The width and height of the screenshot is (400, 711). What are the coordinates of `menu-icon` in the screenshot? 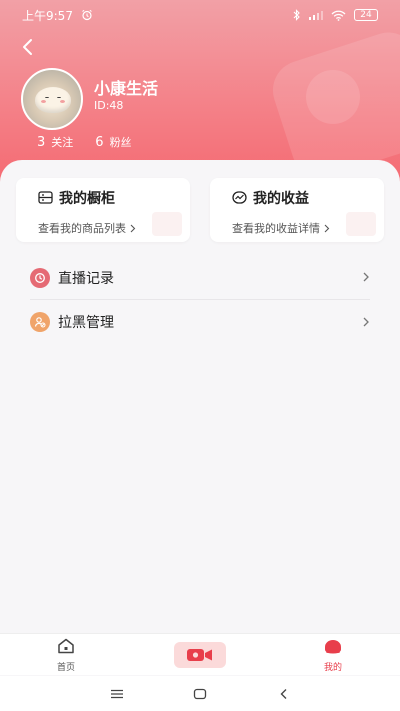 It's located at (117, 694).